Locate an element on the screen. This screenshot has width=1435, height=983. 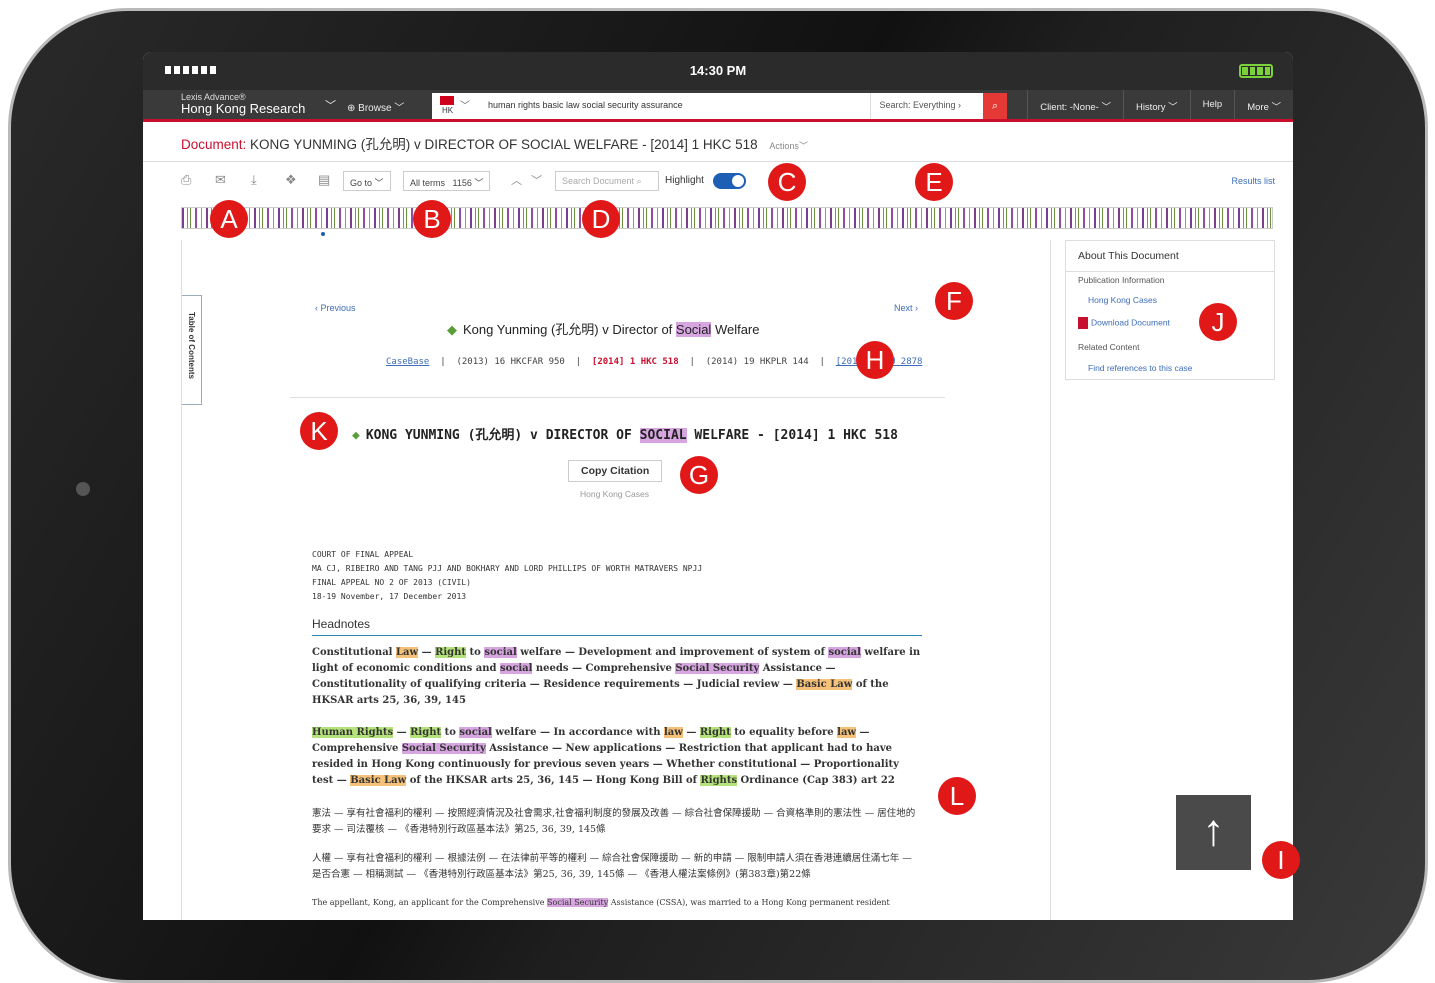
casebase-link: CaseBase is located at coordinates (407, 362).